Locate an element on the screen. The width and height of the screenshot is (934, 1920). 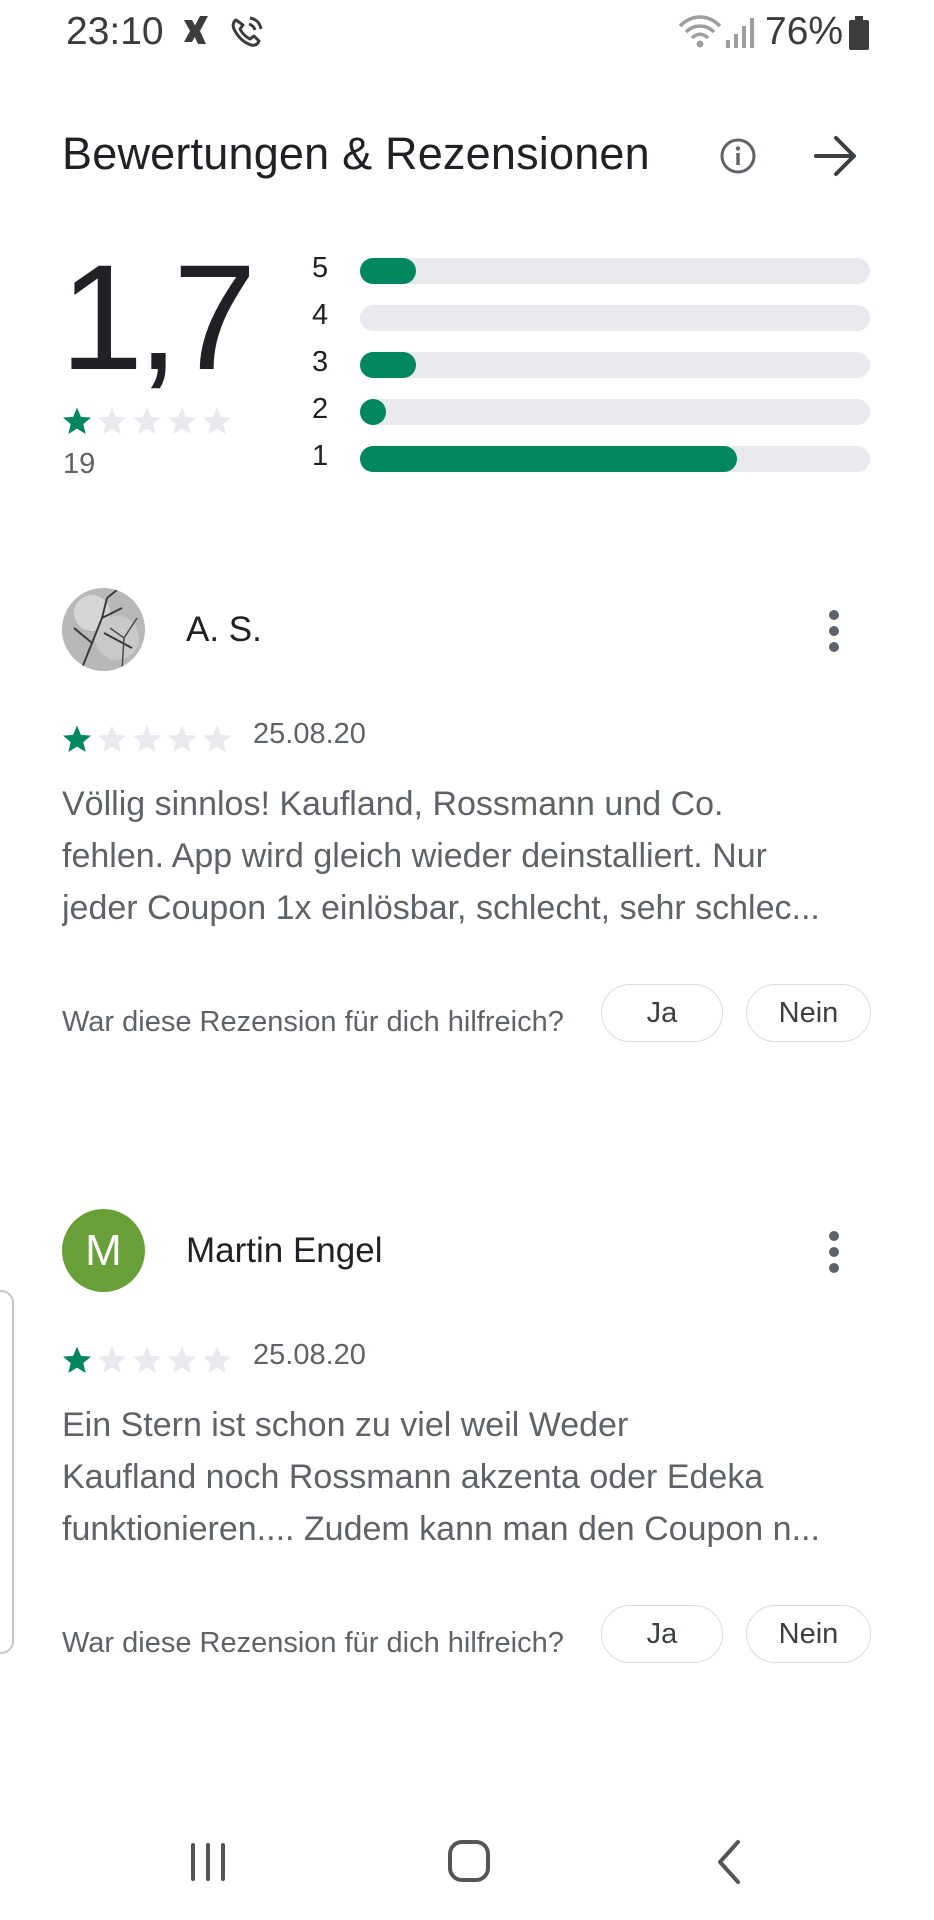
distribution-row-5: 5 is located at coordinates (587, 268).